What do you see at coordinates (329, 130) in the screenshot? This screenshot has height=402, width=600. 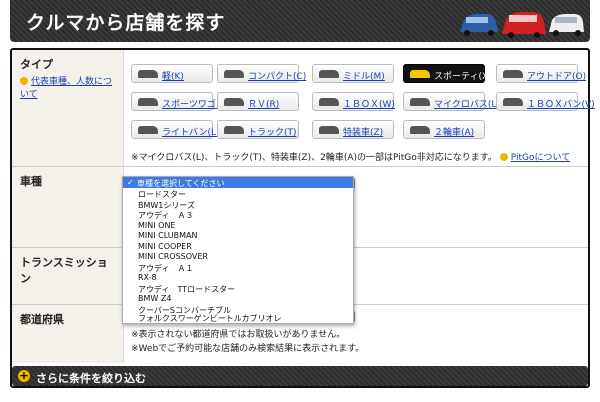 I see `special-vehicle-icon` at bounding box center [329, 130].